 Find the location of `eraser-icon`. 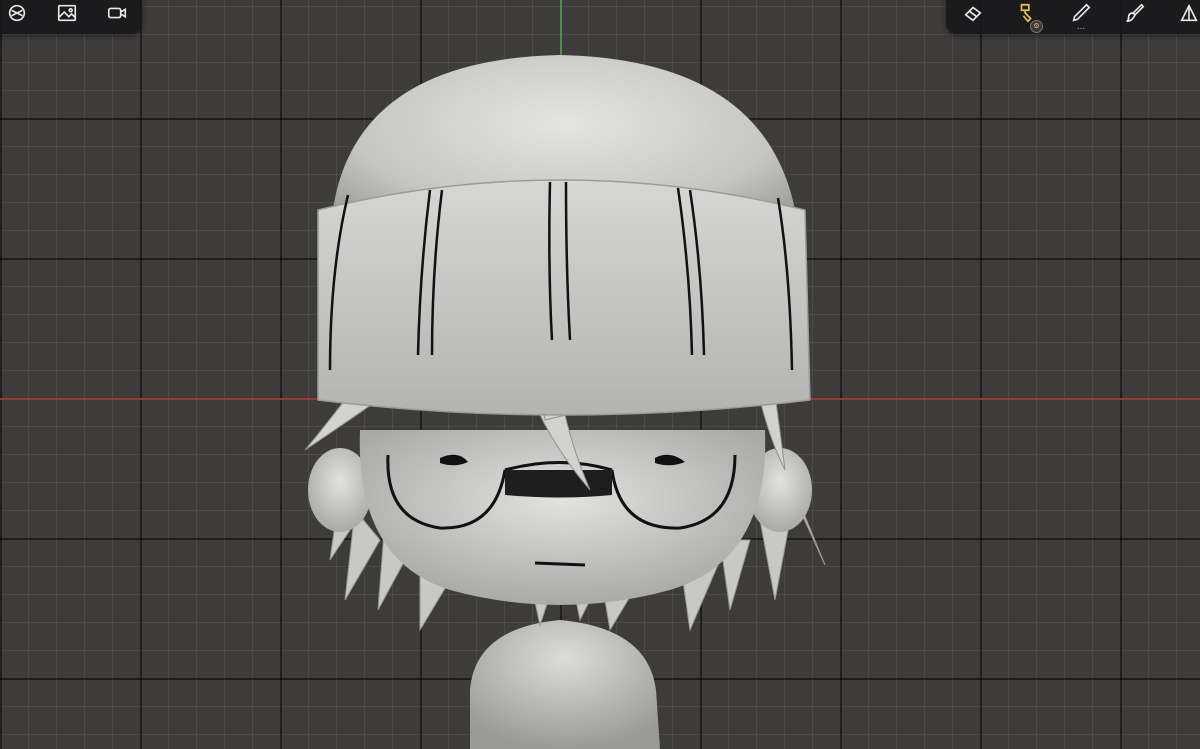

eraser-icon is located at coordinates (973, 14).